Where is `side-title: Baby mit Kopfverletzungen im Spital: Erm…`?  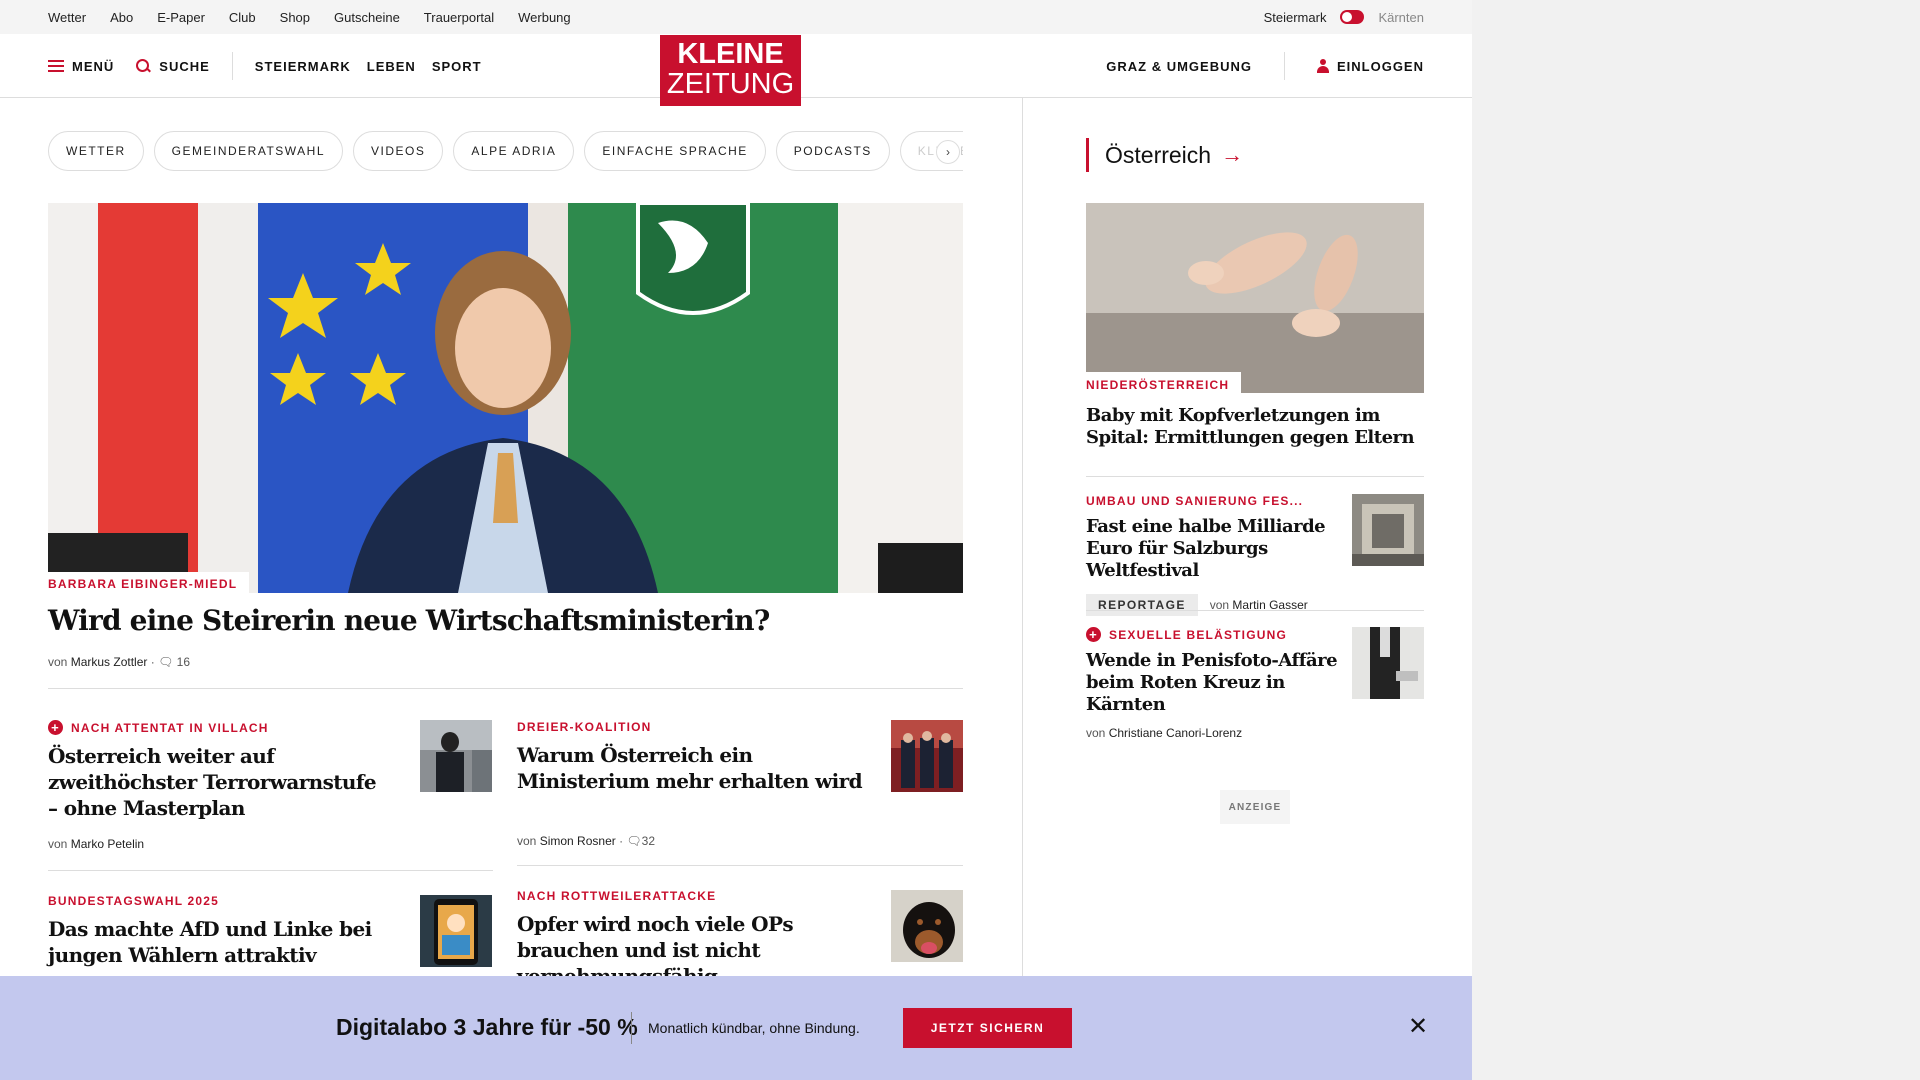
side-title: Baby mit Kopfverletzungen im Spital: Erm… is located at coordinates (1255, 427).